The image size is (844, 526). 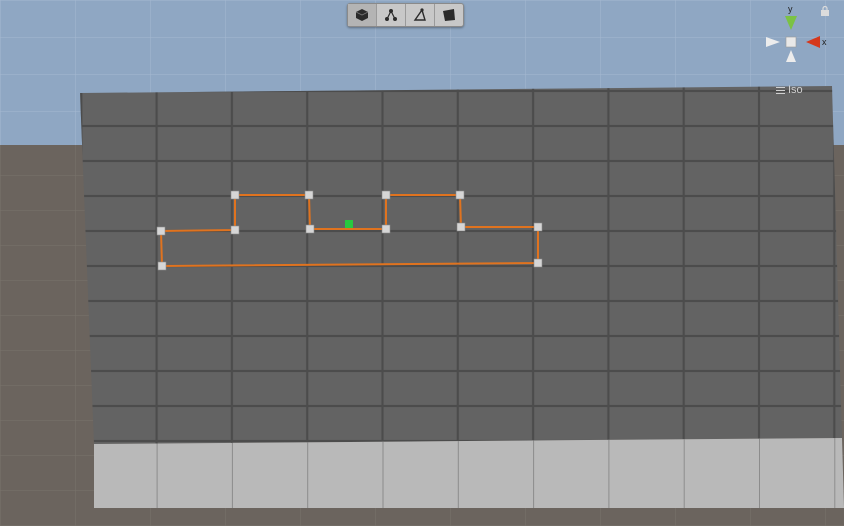 What do you see at coordinates (469, 473) in the screenshot?
I see `plane-front-grid` at bounding box center [469, 473].